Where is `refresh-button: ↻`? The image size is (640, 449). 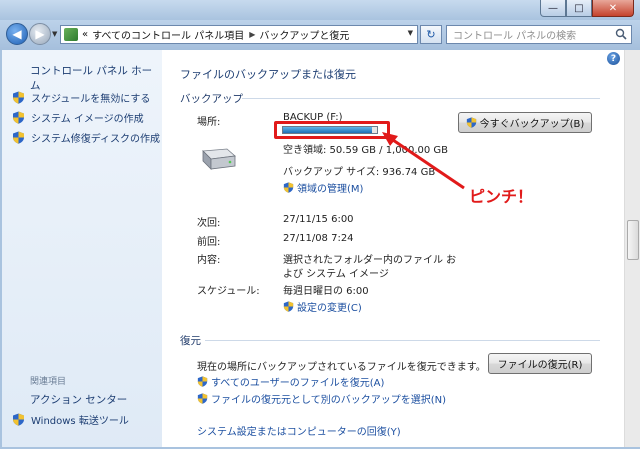
refresh-button: ↻ is located at coordinates (431, 34).